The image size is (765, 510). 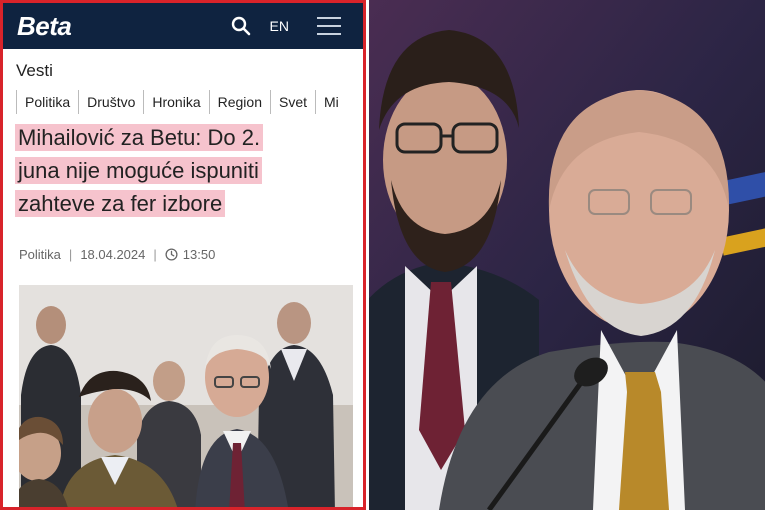 I want to click on article-meta: Politika | 18.04.2024 | 13:50, so click(x=117, y=254).